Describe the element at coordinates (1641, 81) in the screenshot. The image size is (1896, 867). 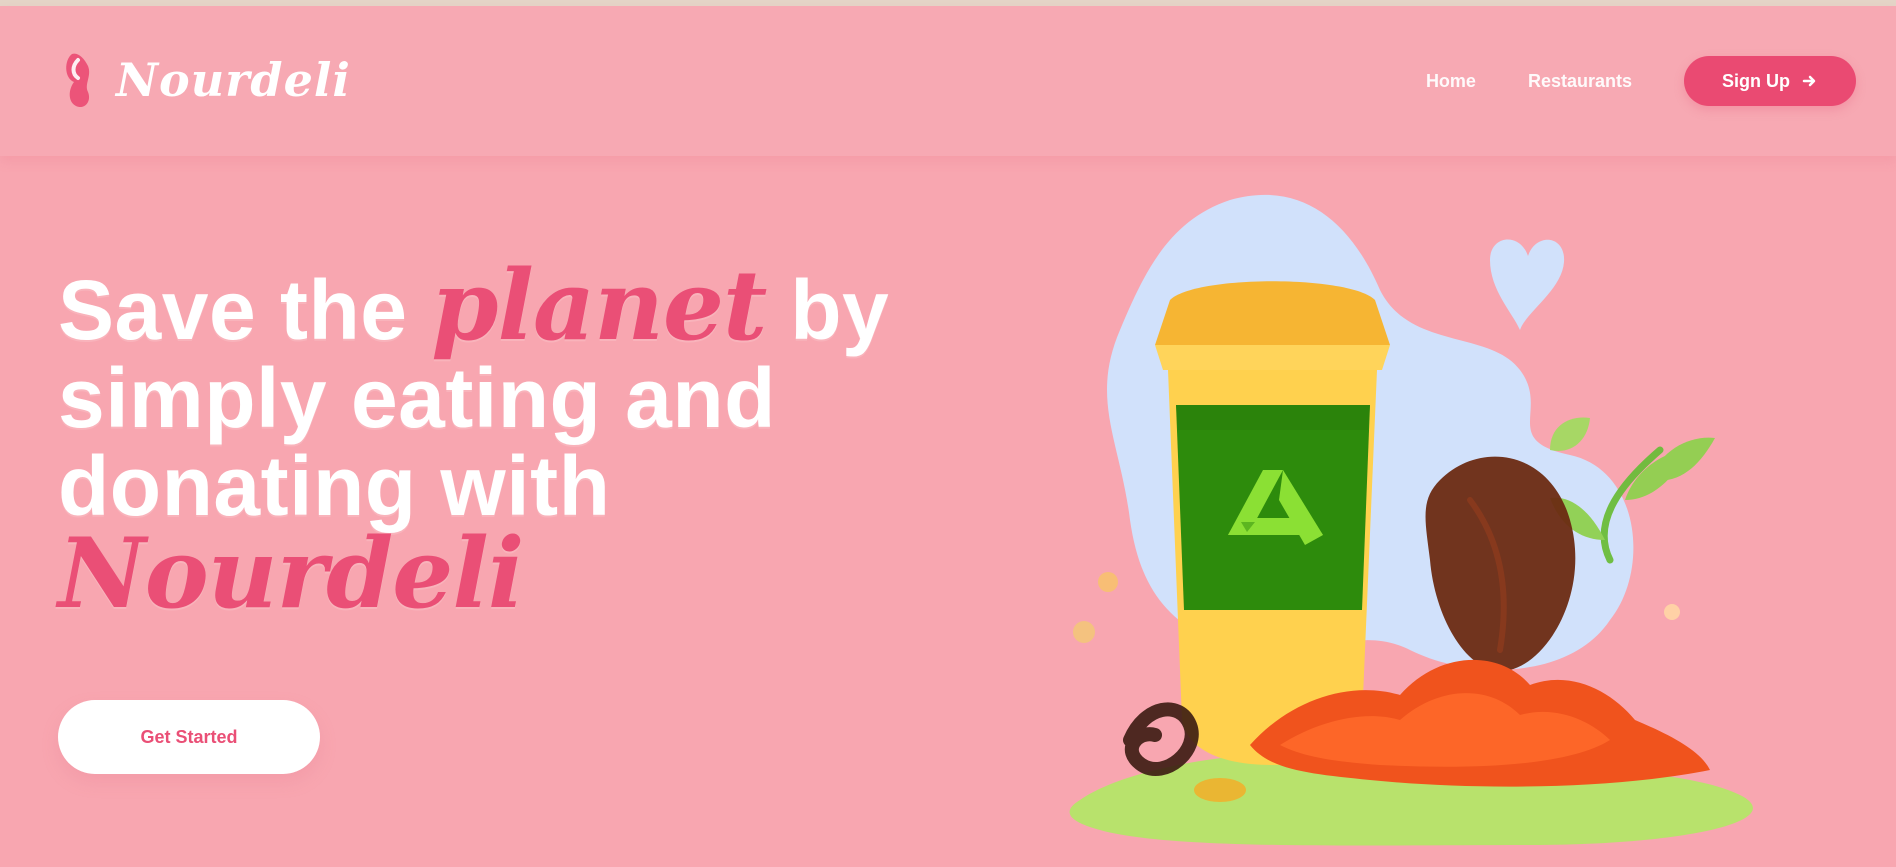
I see `top-nav: Home Restaurants Sign Up` at that location.